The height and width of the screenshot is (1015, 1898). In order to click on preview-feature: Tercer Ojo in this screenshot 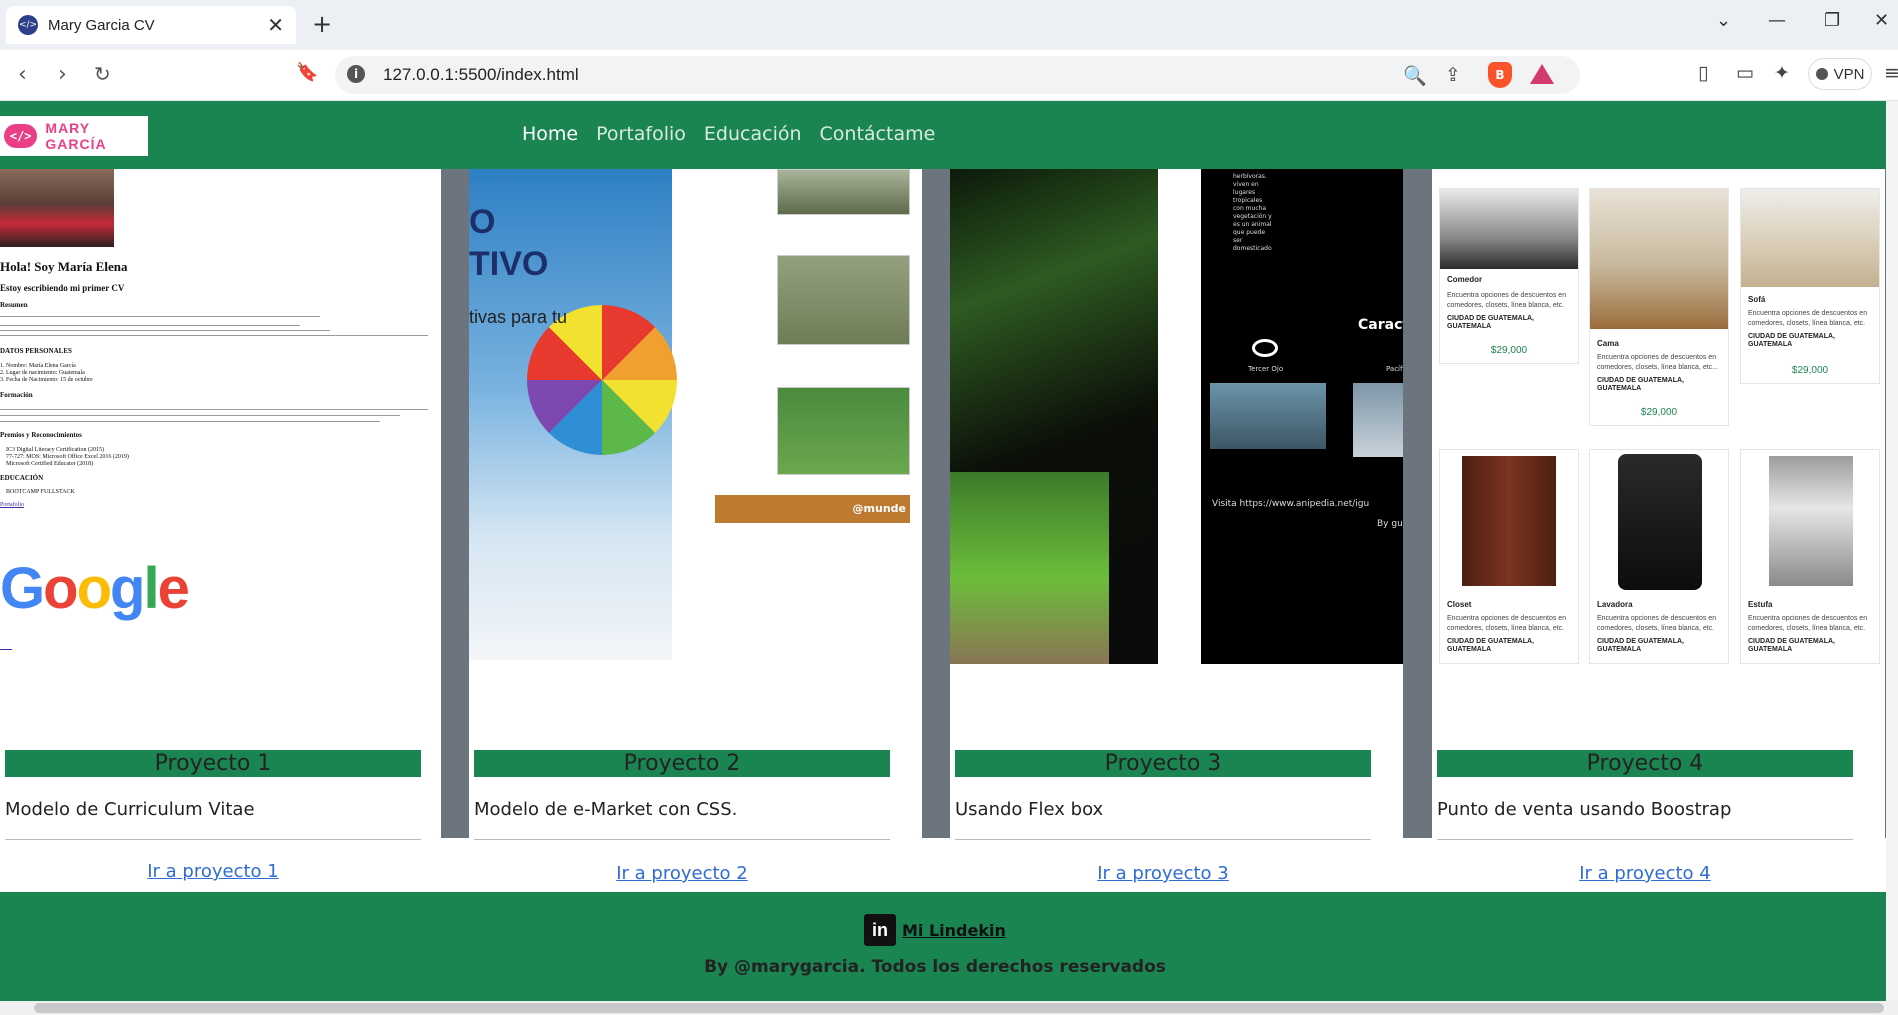, I will do `click(1266, 369)`.